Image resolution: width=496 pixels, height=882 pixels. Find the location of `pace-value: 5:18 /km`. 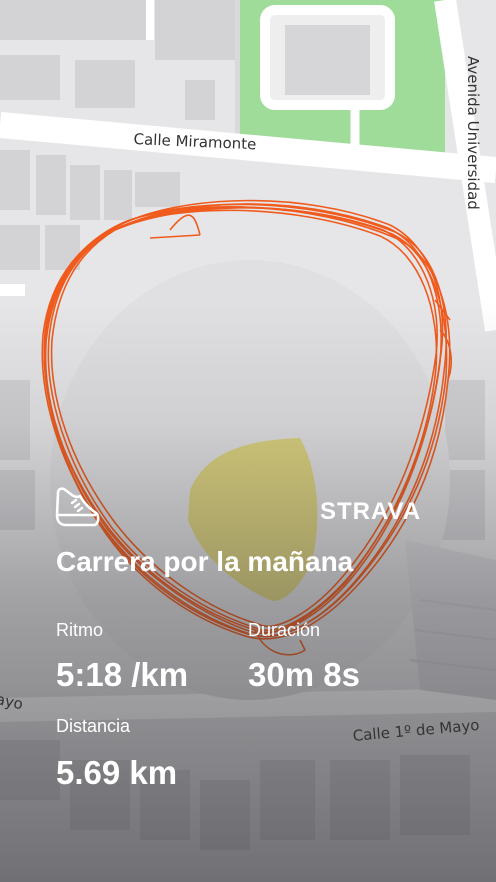

pace-value: 5:18 /km is located at coordinates (122, 674).